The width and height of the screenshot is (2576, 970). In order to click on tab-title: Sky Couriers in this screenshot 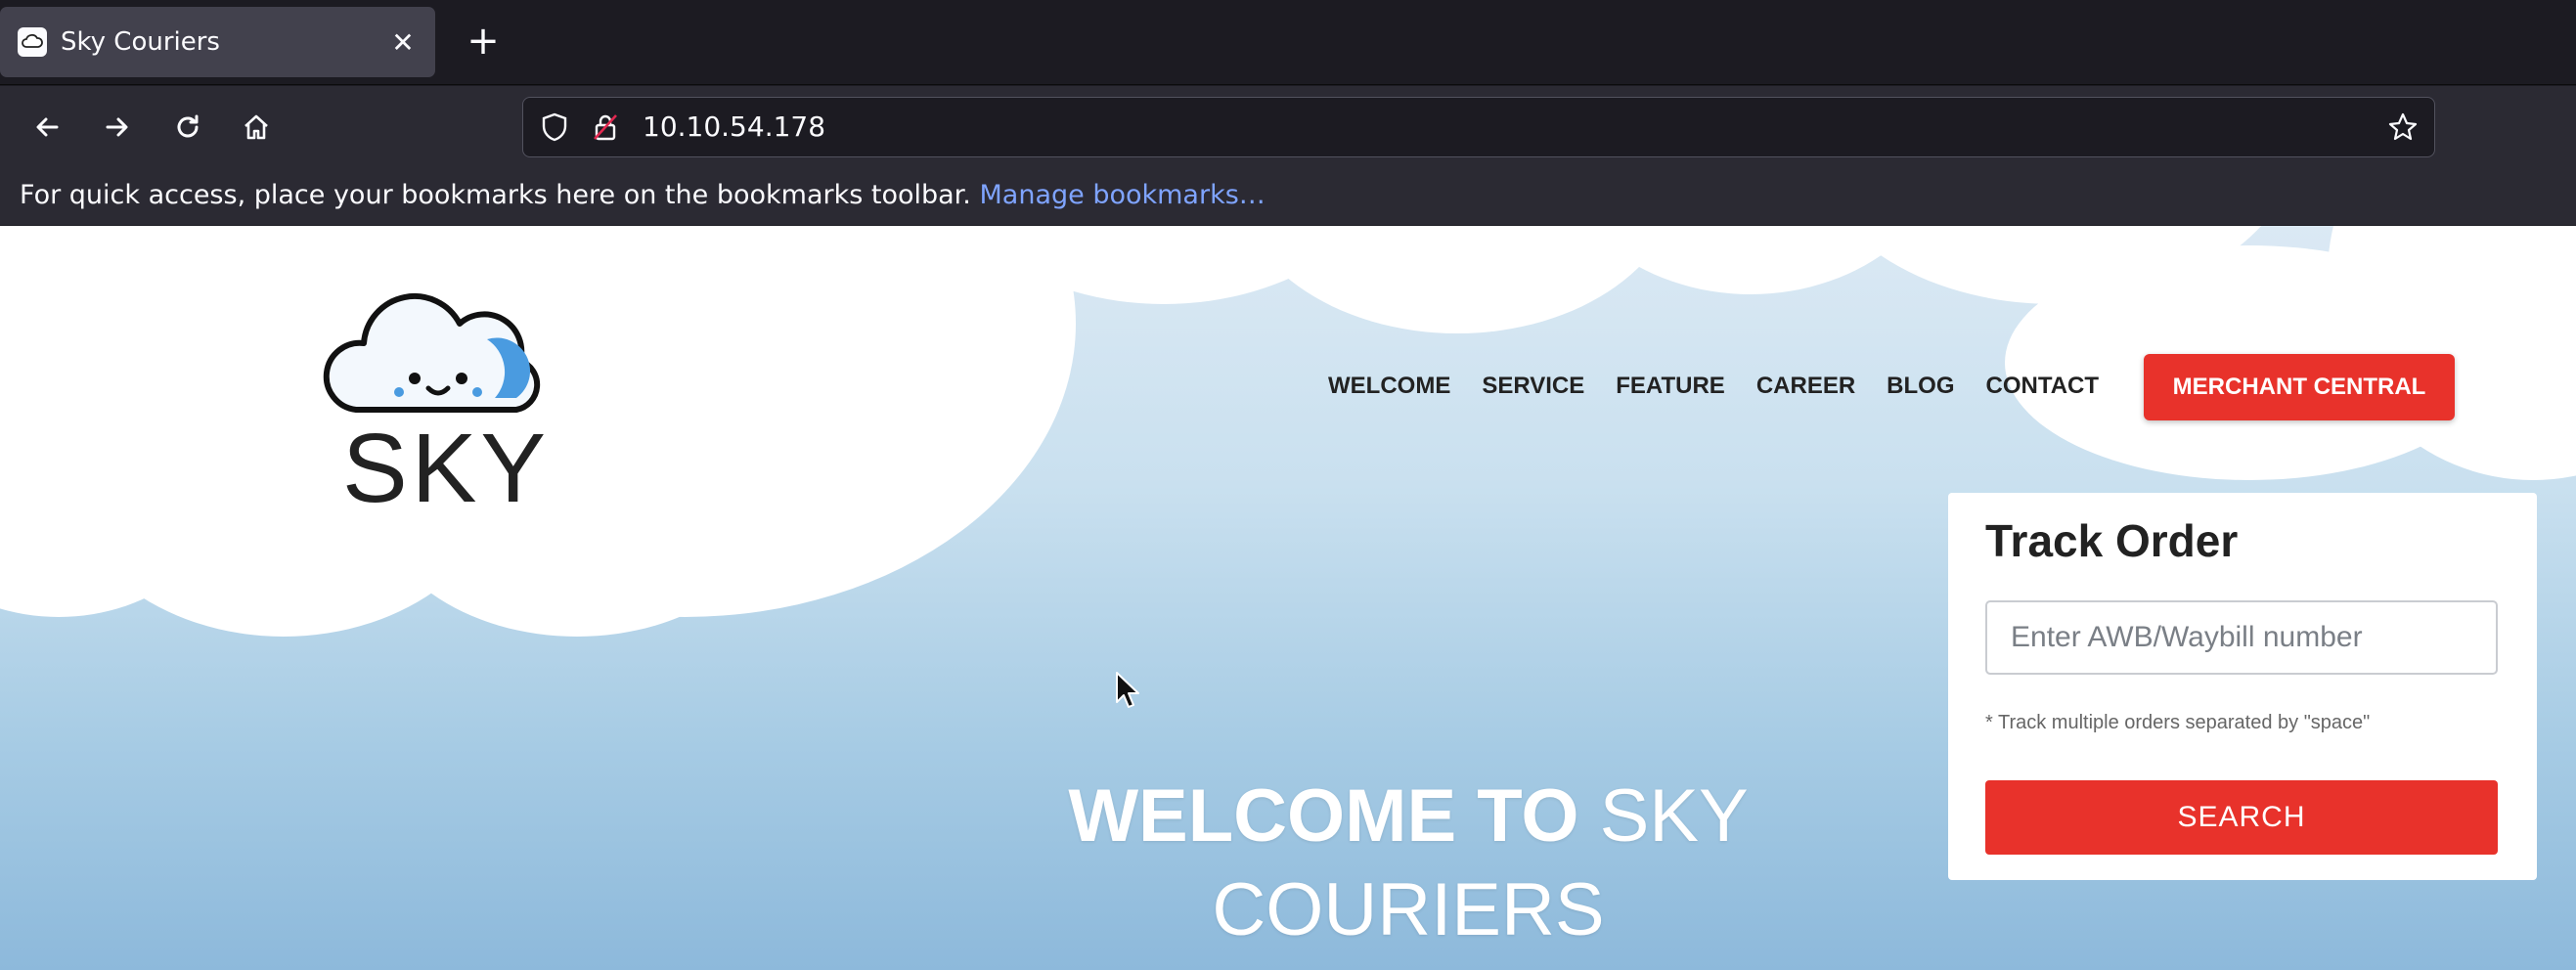, I will do `click(140, 42)`.